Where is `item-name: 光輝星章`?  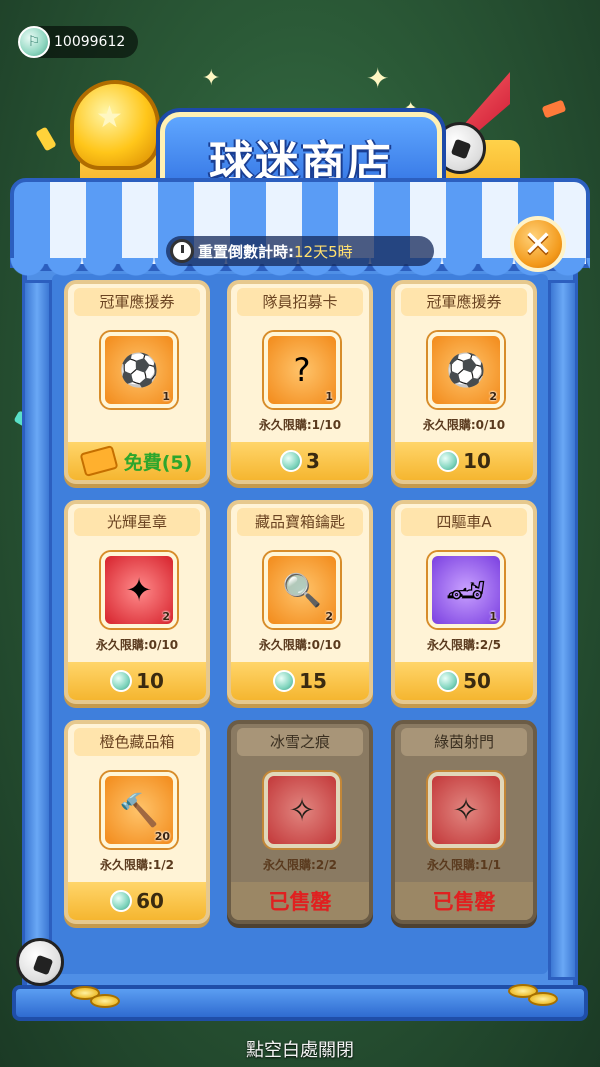
item-name: 光輝星章 is located at coordinates (137, 522).